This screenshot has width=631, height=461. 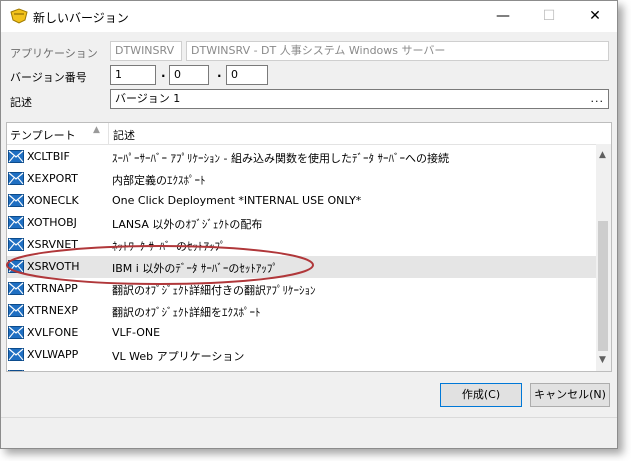 I want to click on template-code: XOTHOBJ, so click(x=52, y=222).